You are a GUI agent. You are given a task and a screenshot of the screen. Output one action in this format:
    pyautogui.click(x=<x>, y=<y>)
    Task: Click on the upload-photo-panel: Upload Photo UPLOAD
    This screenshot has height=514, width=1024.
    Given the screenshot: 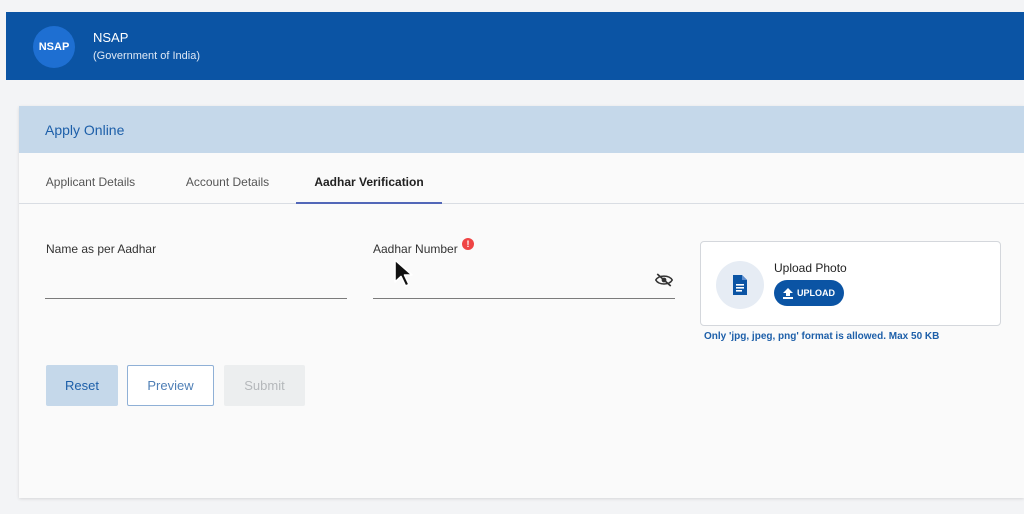 What is the action you would take?
    pyautogui.click(x=850, y=283)
    